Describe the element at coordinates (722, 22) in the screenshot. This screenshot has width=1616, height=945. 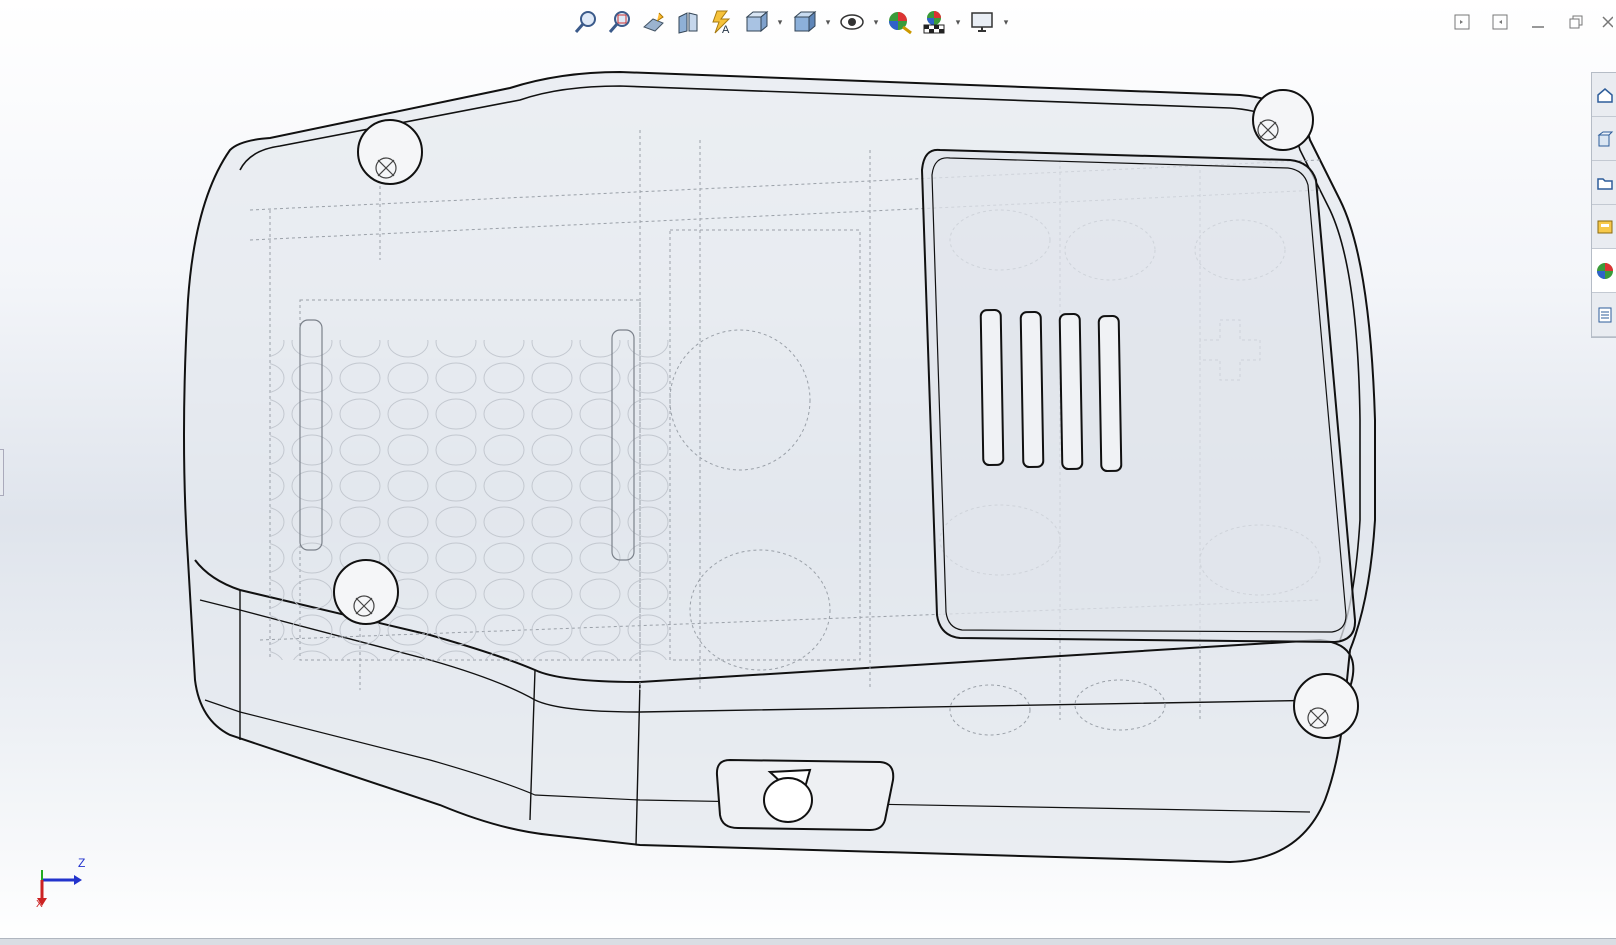
I see `dynamic-annotation-views-icon: A` at that location.